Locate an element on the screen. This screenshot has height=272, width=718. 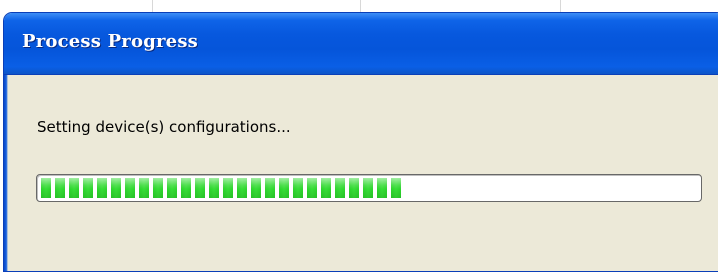
progress-bar-gloss is located at coordinates (220, 188).